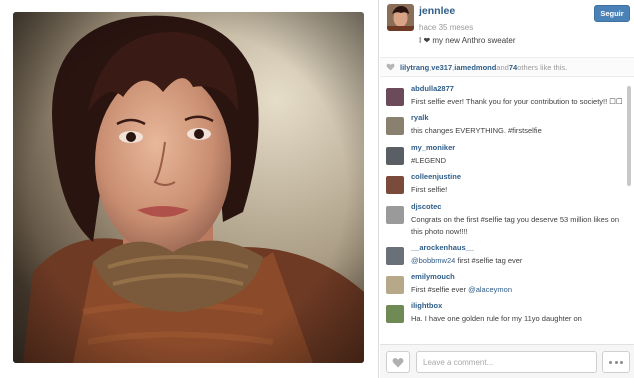  I want to click on post-caption: I ❤ my new Anthro sweater, so click(467, 40).